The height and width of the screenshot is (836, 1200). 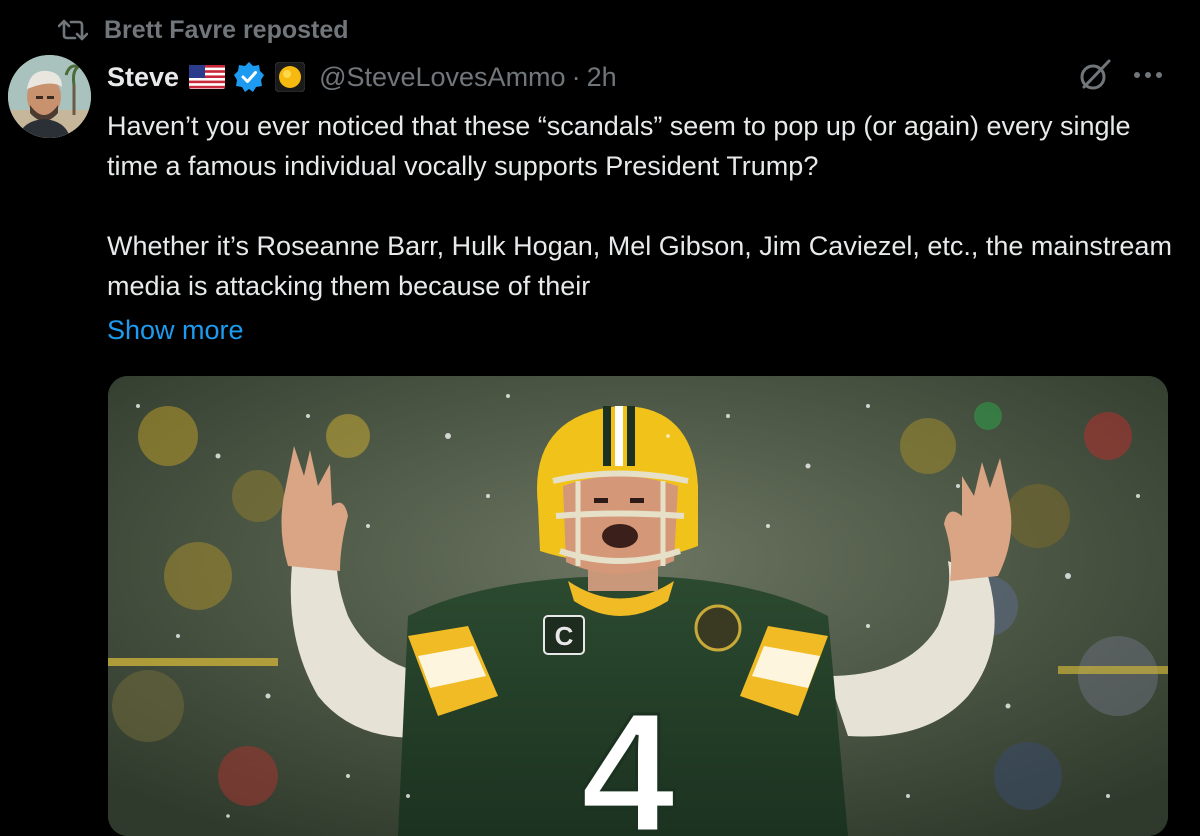 I want to click on jersey-number: 4, so click(x=628, y=757).